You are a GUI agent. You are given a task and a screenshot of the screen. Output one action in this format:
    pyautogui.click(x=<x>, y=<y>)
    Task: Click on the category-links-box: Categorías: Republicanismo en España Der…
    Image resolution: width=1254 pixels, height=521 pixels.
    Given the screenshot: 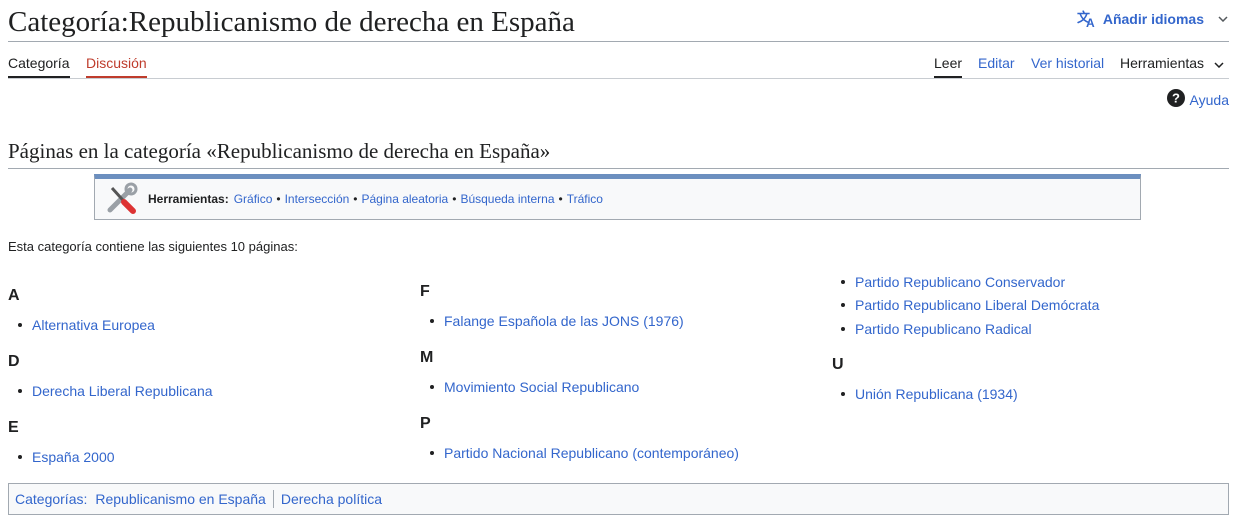 What is the action you would take?
    pyautogui.click(x=618, y=499)
    